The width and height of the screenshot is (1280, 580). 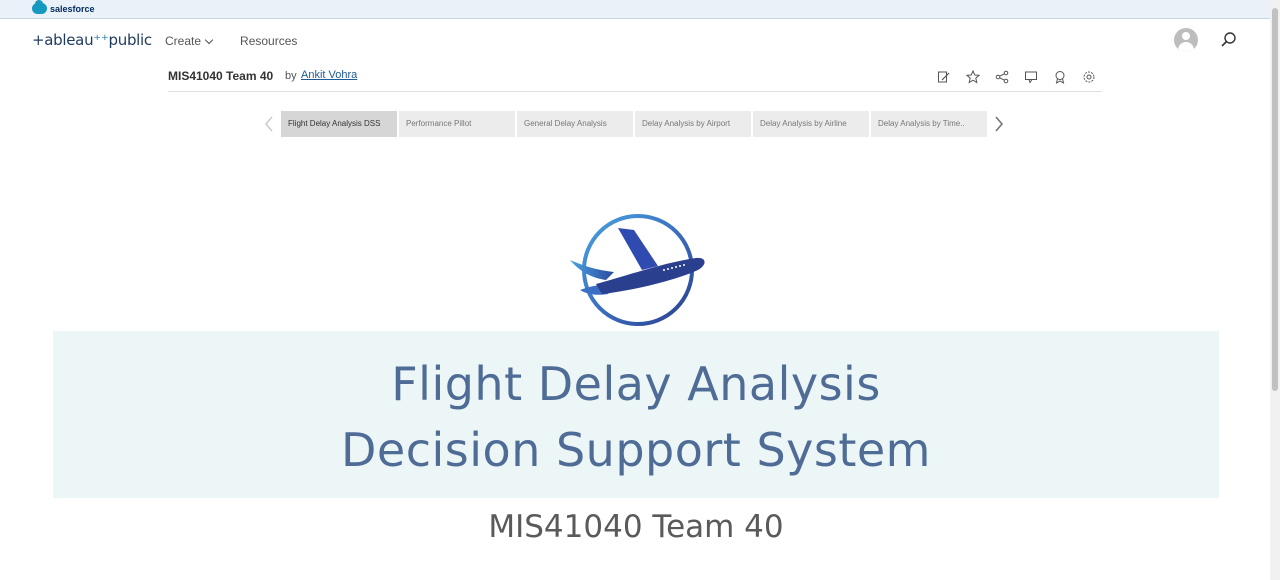 I want to click on badge-icon, so click(x=1060, y=77).